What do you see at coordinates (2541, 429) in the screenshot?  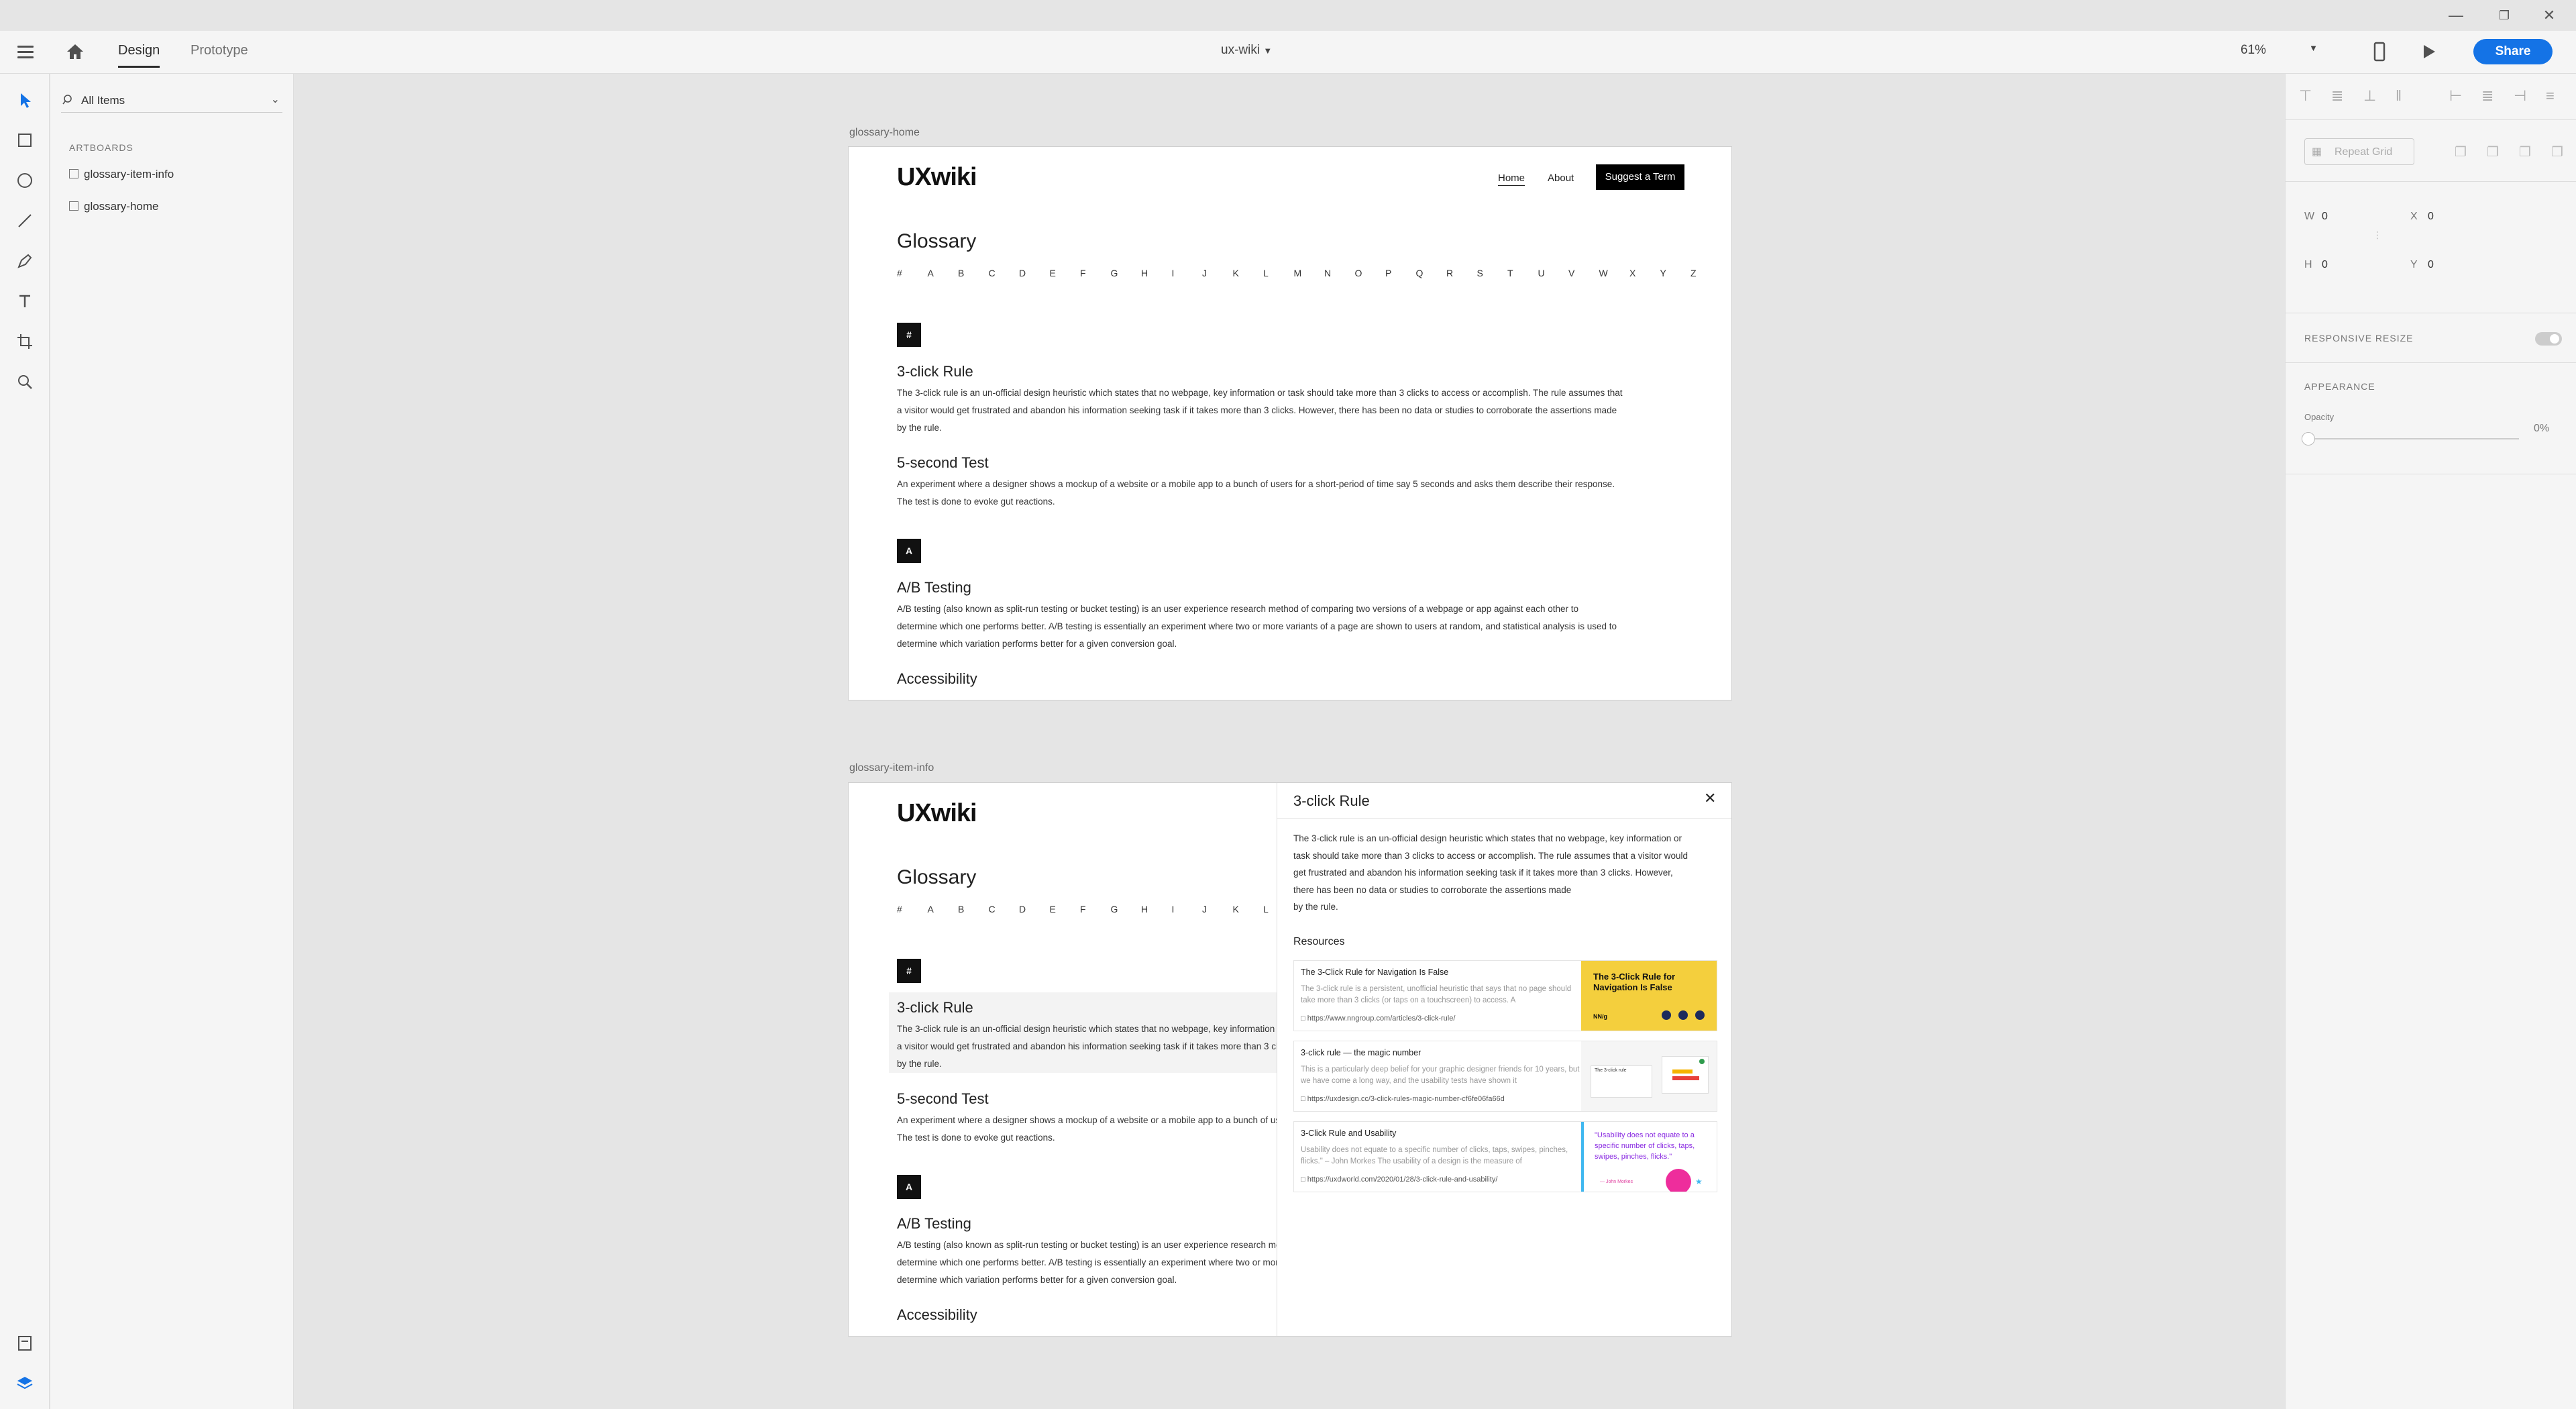 I see `opacity-value: 0%` at bounding box center [2541, 429].